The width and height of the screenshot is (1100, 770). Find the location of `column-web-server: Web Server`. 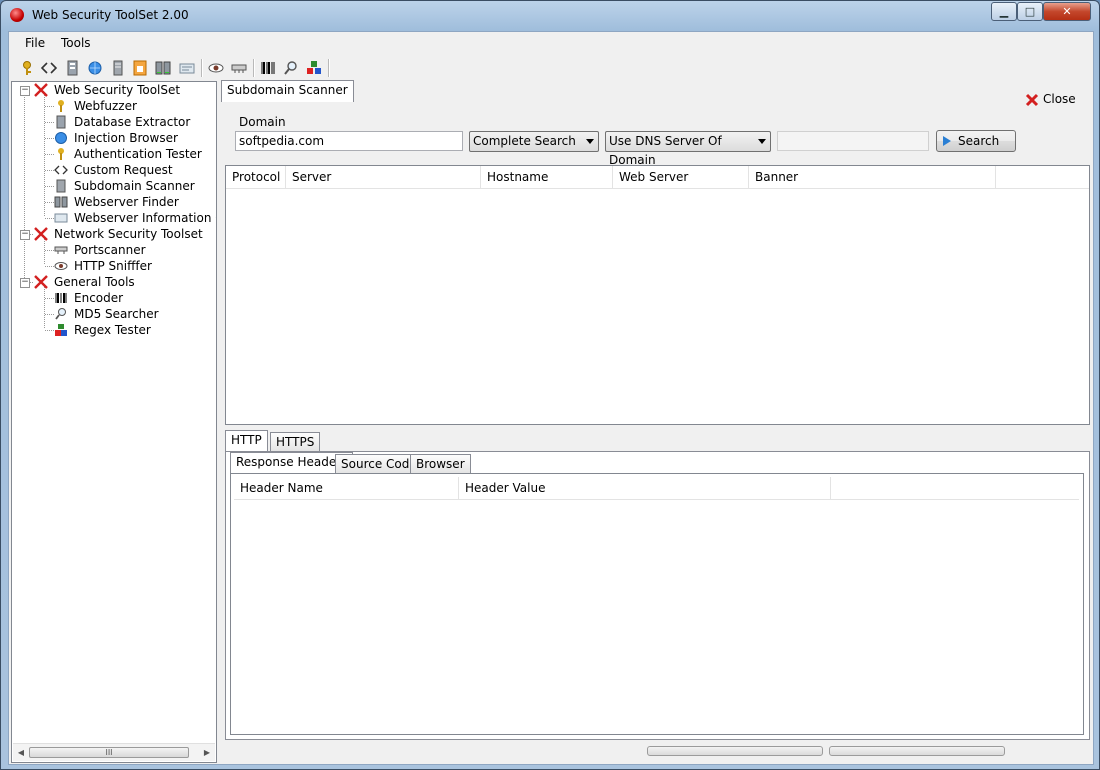

column-web-server: Web Server is located at coordinates (681, 177).